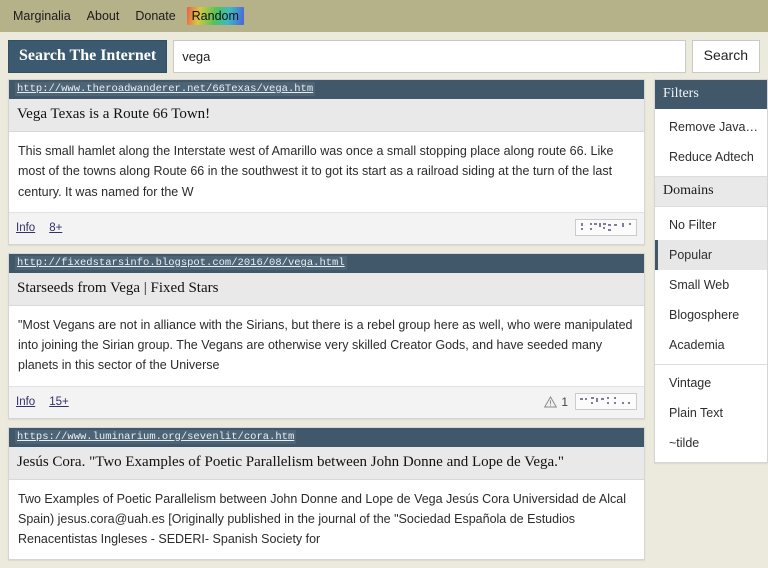  I want to click on nav-link-donate: Donate, so click(155, 16).